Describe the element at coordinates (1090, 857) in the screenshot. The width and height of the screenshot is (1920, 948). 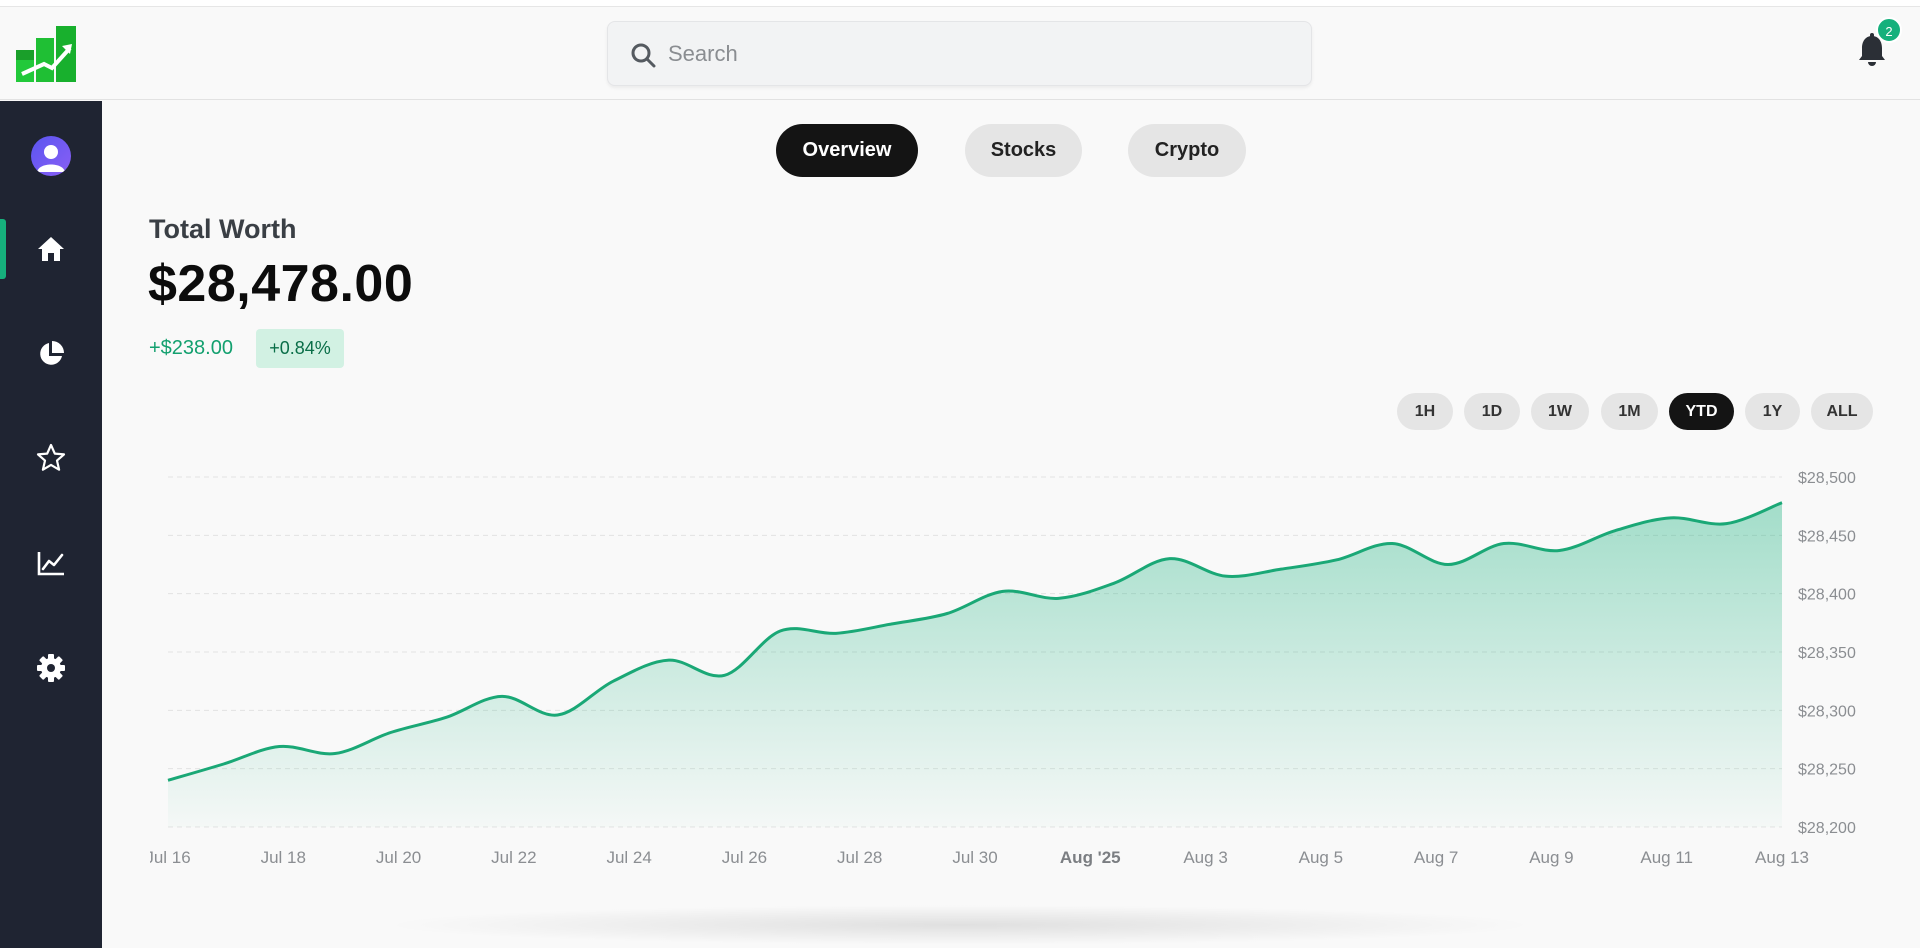
I see `x-tick-label: Aug '25` at that location.